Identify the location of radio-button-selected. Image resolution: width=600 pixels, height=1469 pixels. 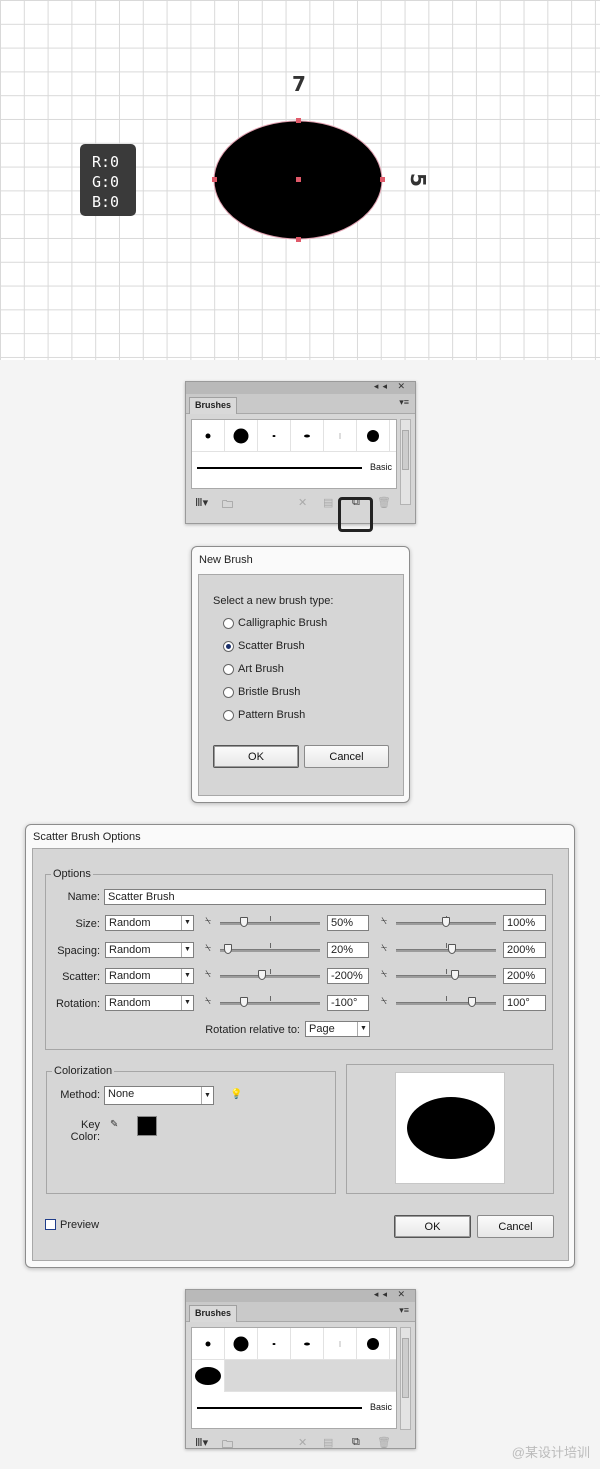
(228, 646).